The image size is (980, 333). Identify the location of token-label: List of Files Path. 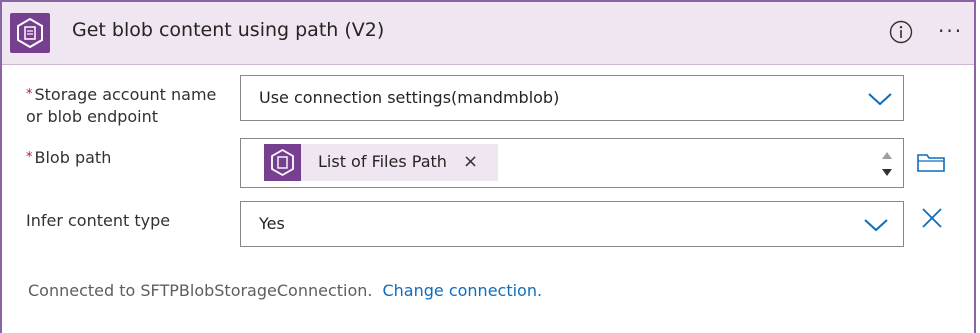
(382, 161).